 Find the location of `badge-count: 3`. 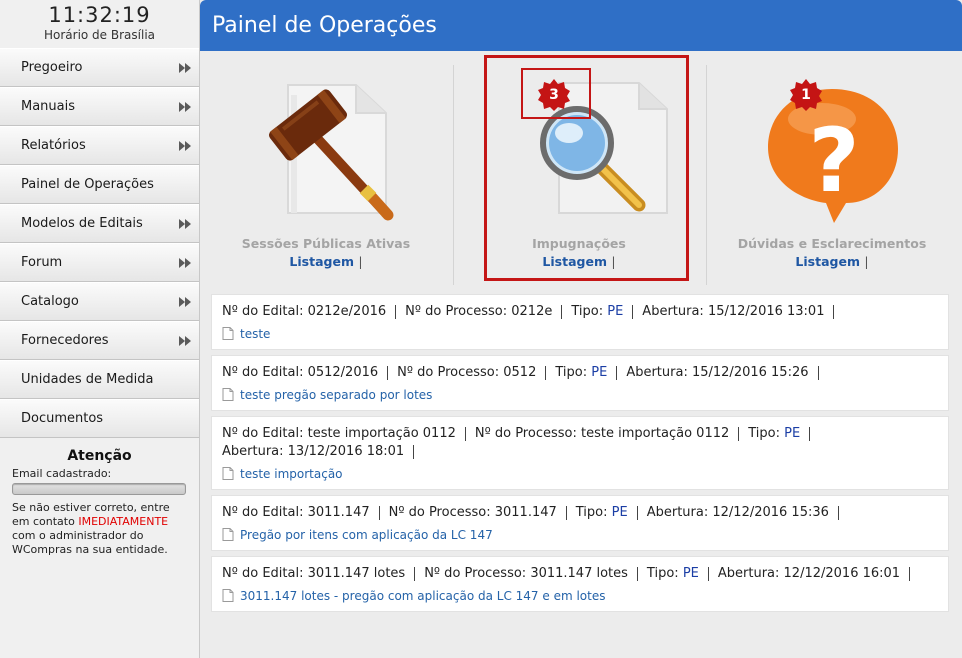

badge-count: 3 is located at coordinates (554, 95).